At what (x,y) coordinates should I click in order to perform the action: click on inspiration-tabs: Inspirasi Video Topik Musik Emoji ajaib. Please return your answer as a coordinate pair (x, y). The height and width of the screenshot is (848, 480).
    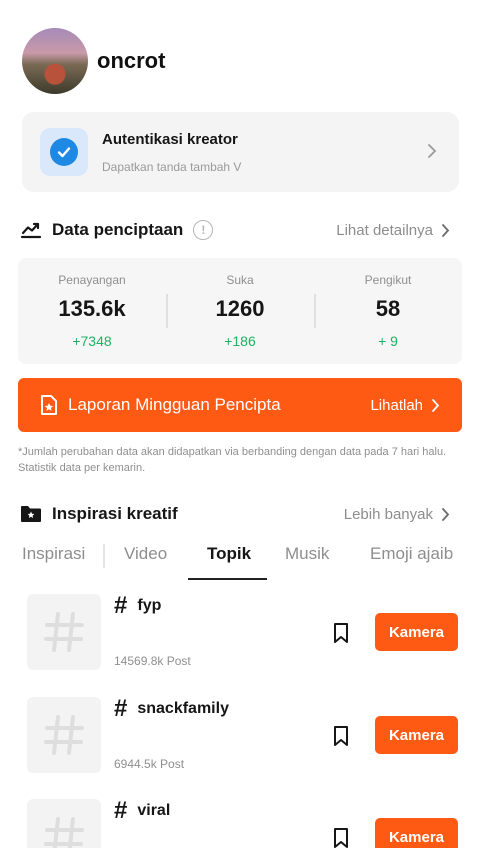
    Looking at the image, I should click on (240, 558).